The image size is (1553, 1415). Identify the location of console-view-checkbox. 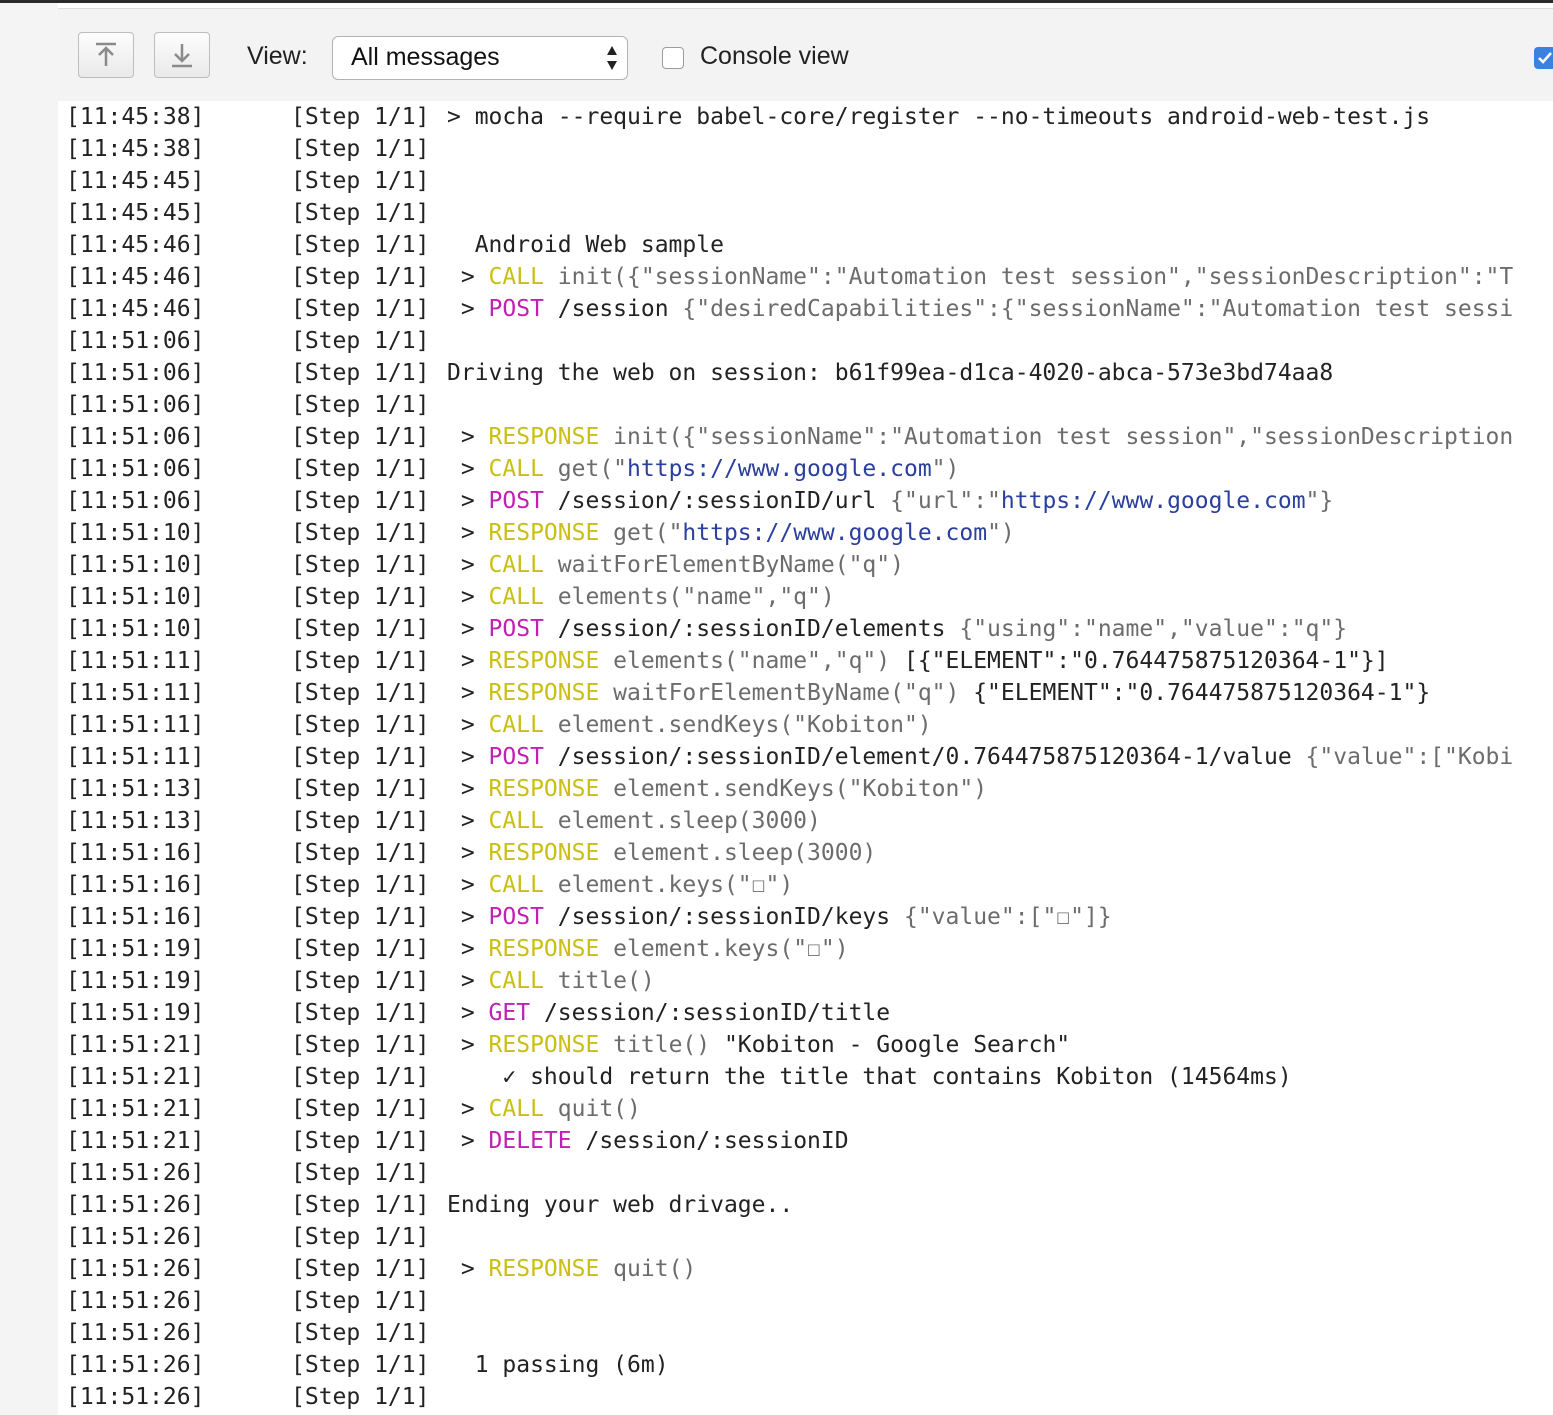
(673, 58).